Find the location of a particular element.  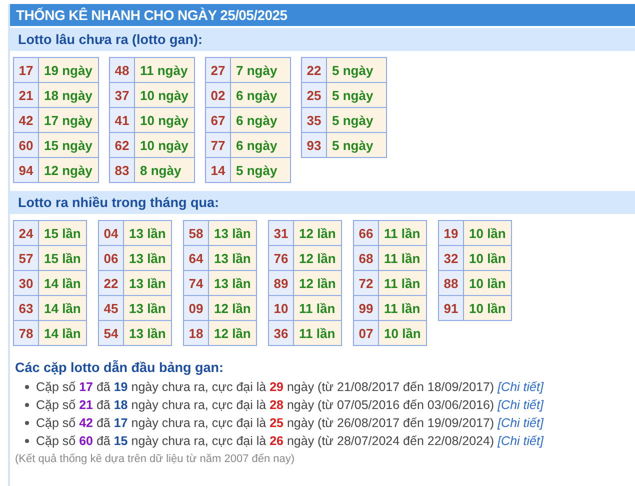

number-cell: 24 is located at coordinates (26, 233).